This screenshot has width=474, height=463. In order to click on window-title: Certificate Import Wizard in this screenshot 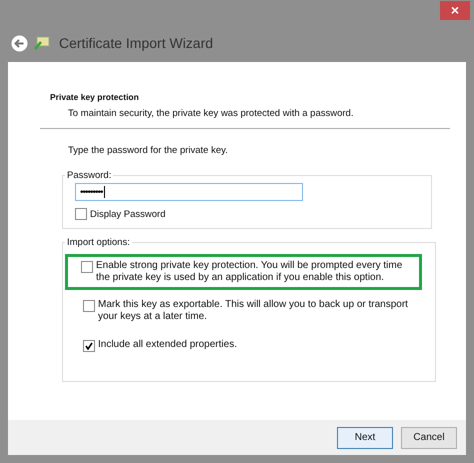, I will do `click(136, 43)`.